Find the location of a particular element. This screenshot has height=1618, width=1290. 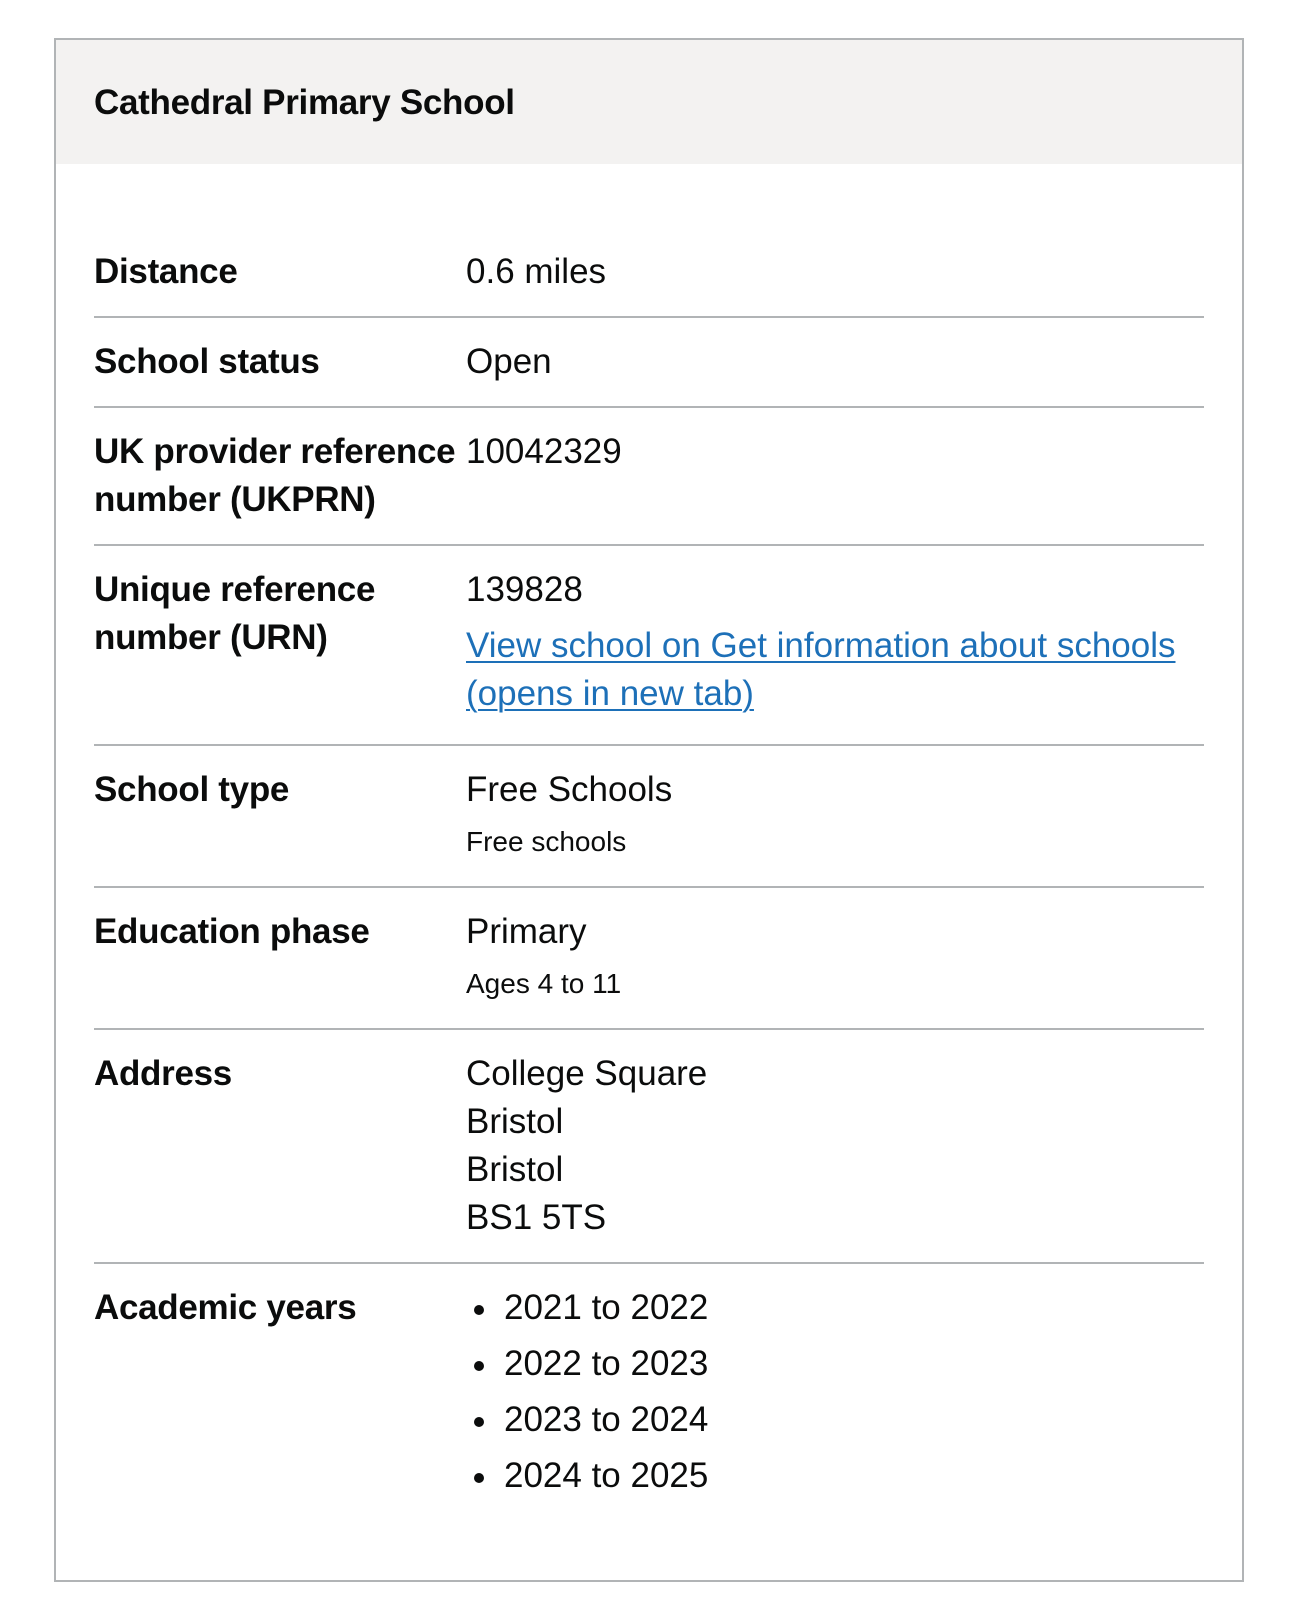

distance-key: Distance is located at coordinates (166, 271).